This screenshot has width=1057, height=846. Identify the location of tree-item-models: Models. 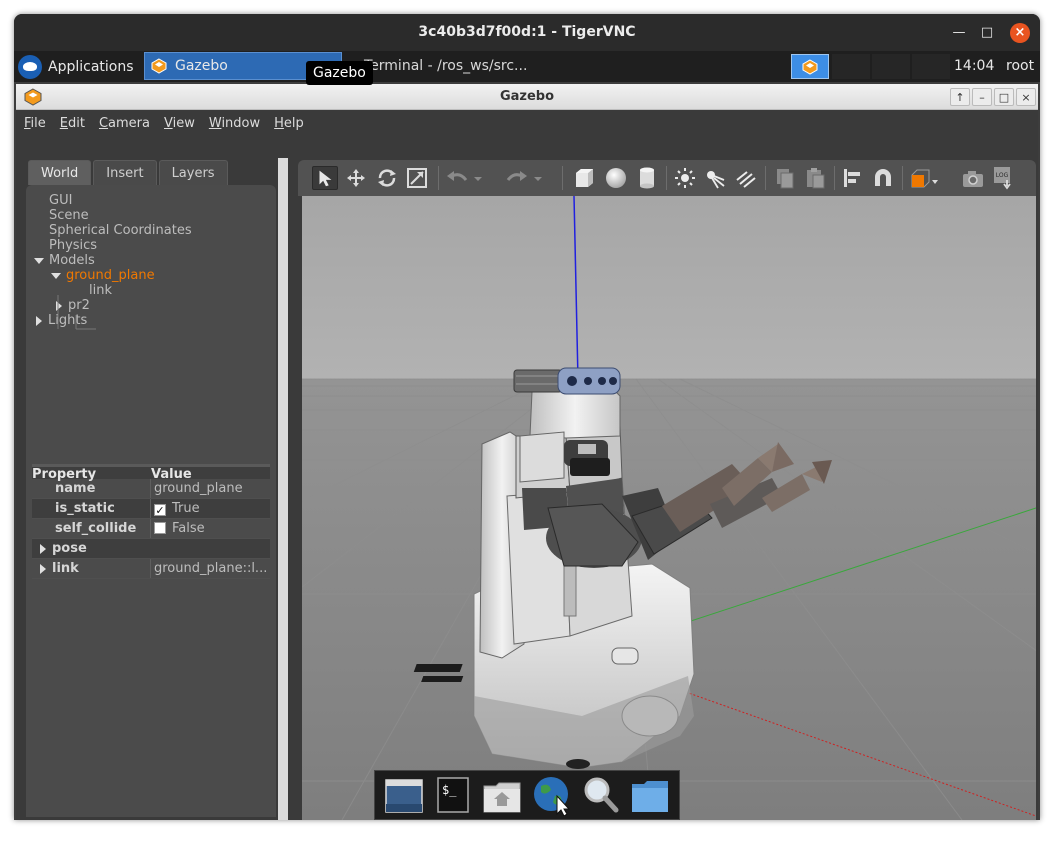
(113, 260).